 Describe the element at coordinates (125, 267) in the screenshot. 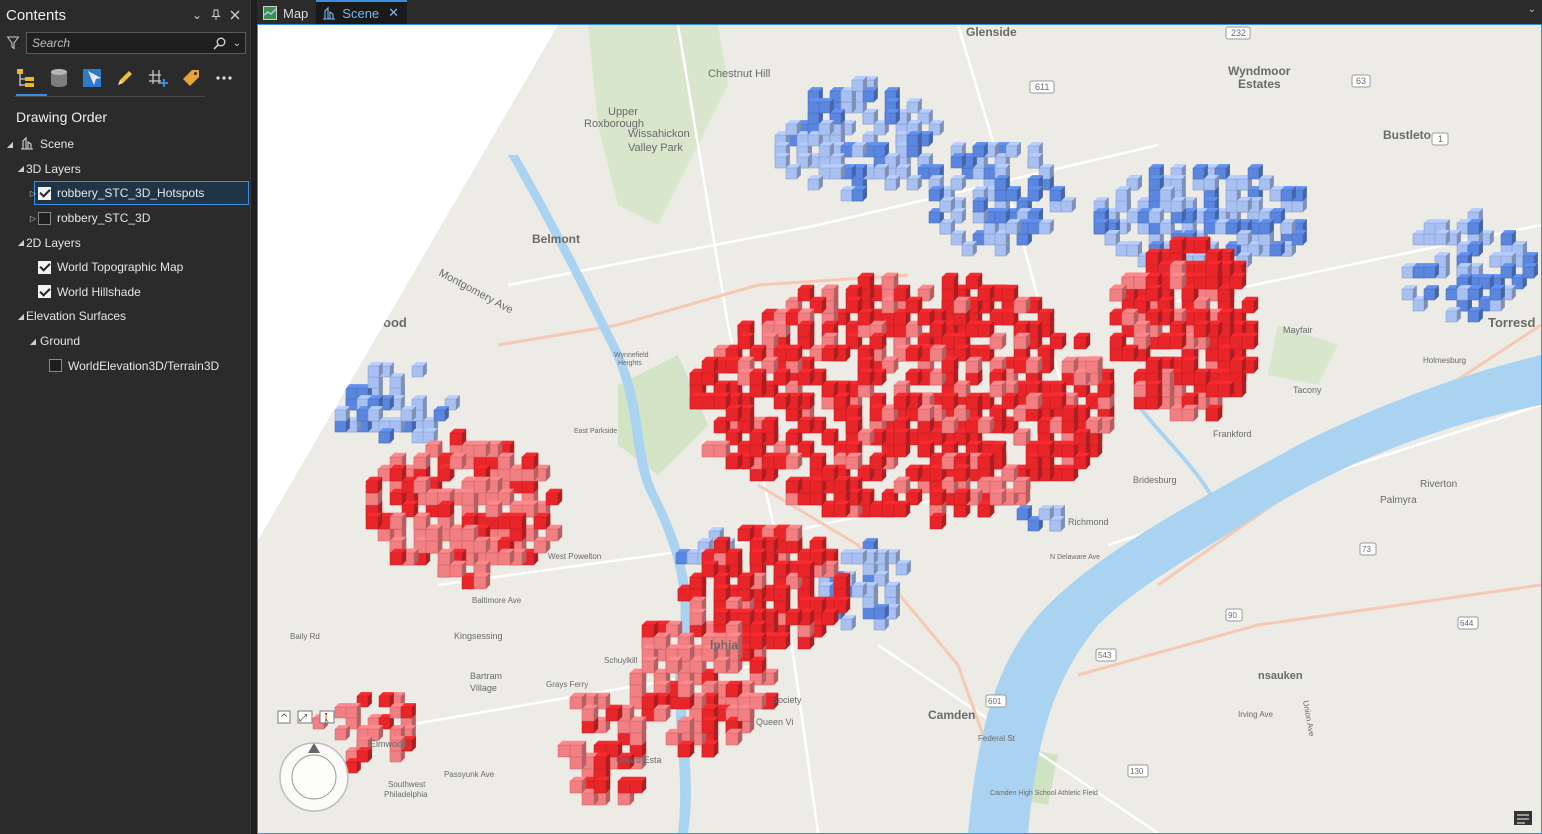

I see `tree-row-topo: World Topographic Map` at that location.